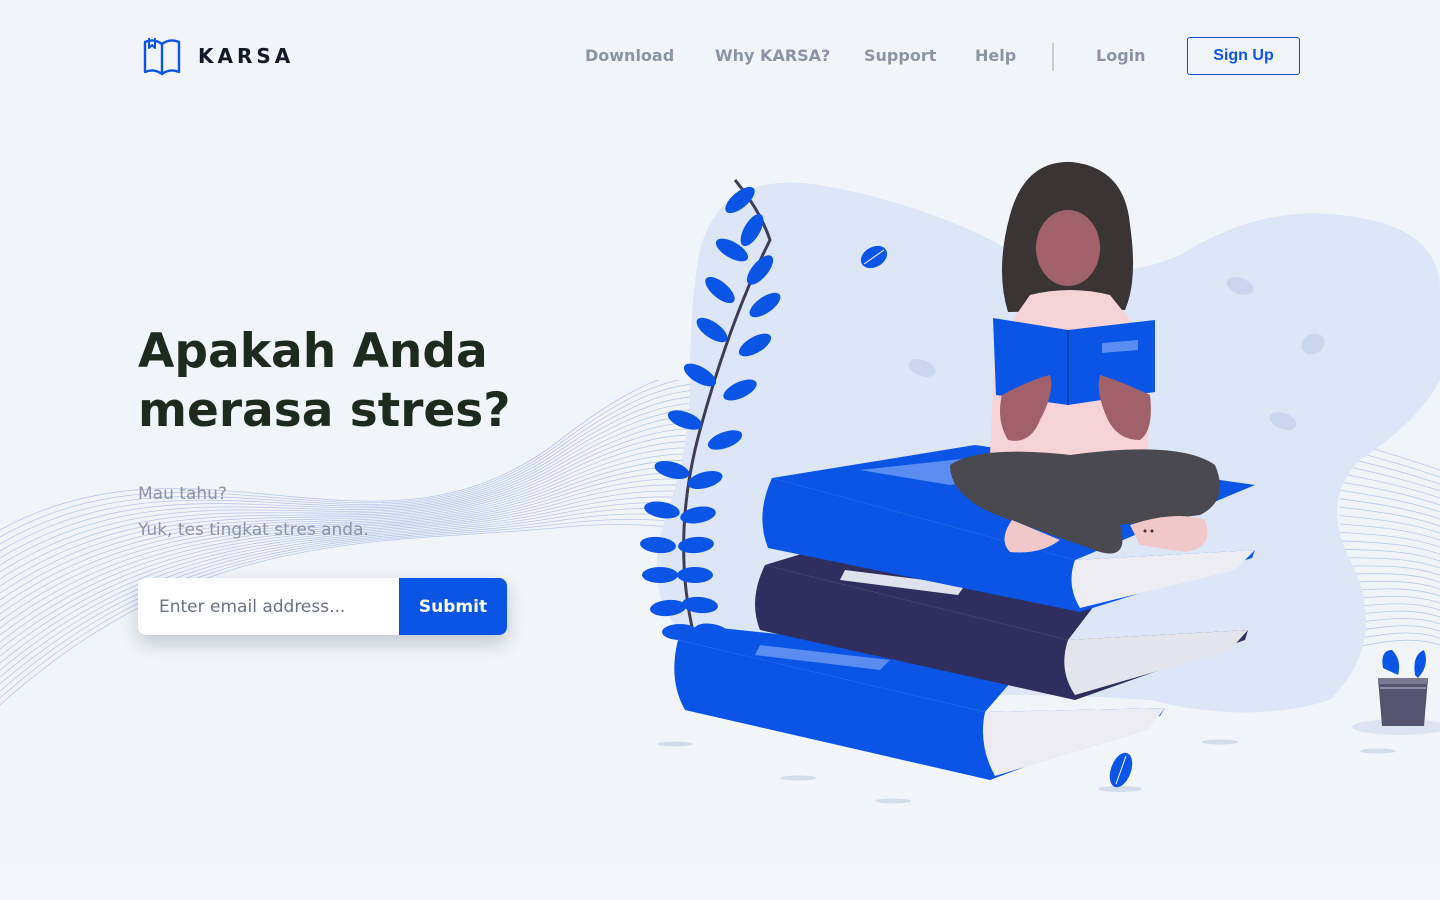 The image size is (1440, 900). What do you see at coordinates (182, 494) in the screenshot?
I see `hero-subtitle-1: Mau tahu?` at bounding box center [182, 494].